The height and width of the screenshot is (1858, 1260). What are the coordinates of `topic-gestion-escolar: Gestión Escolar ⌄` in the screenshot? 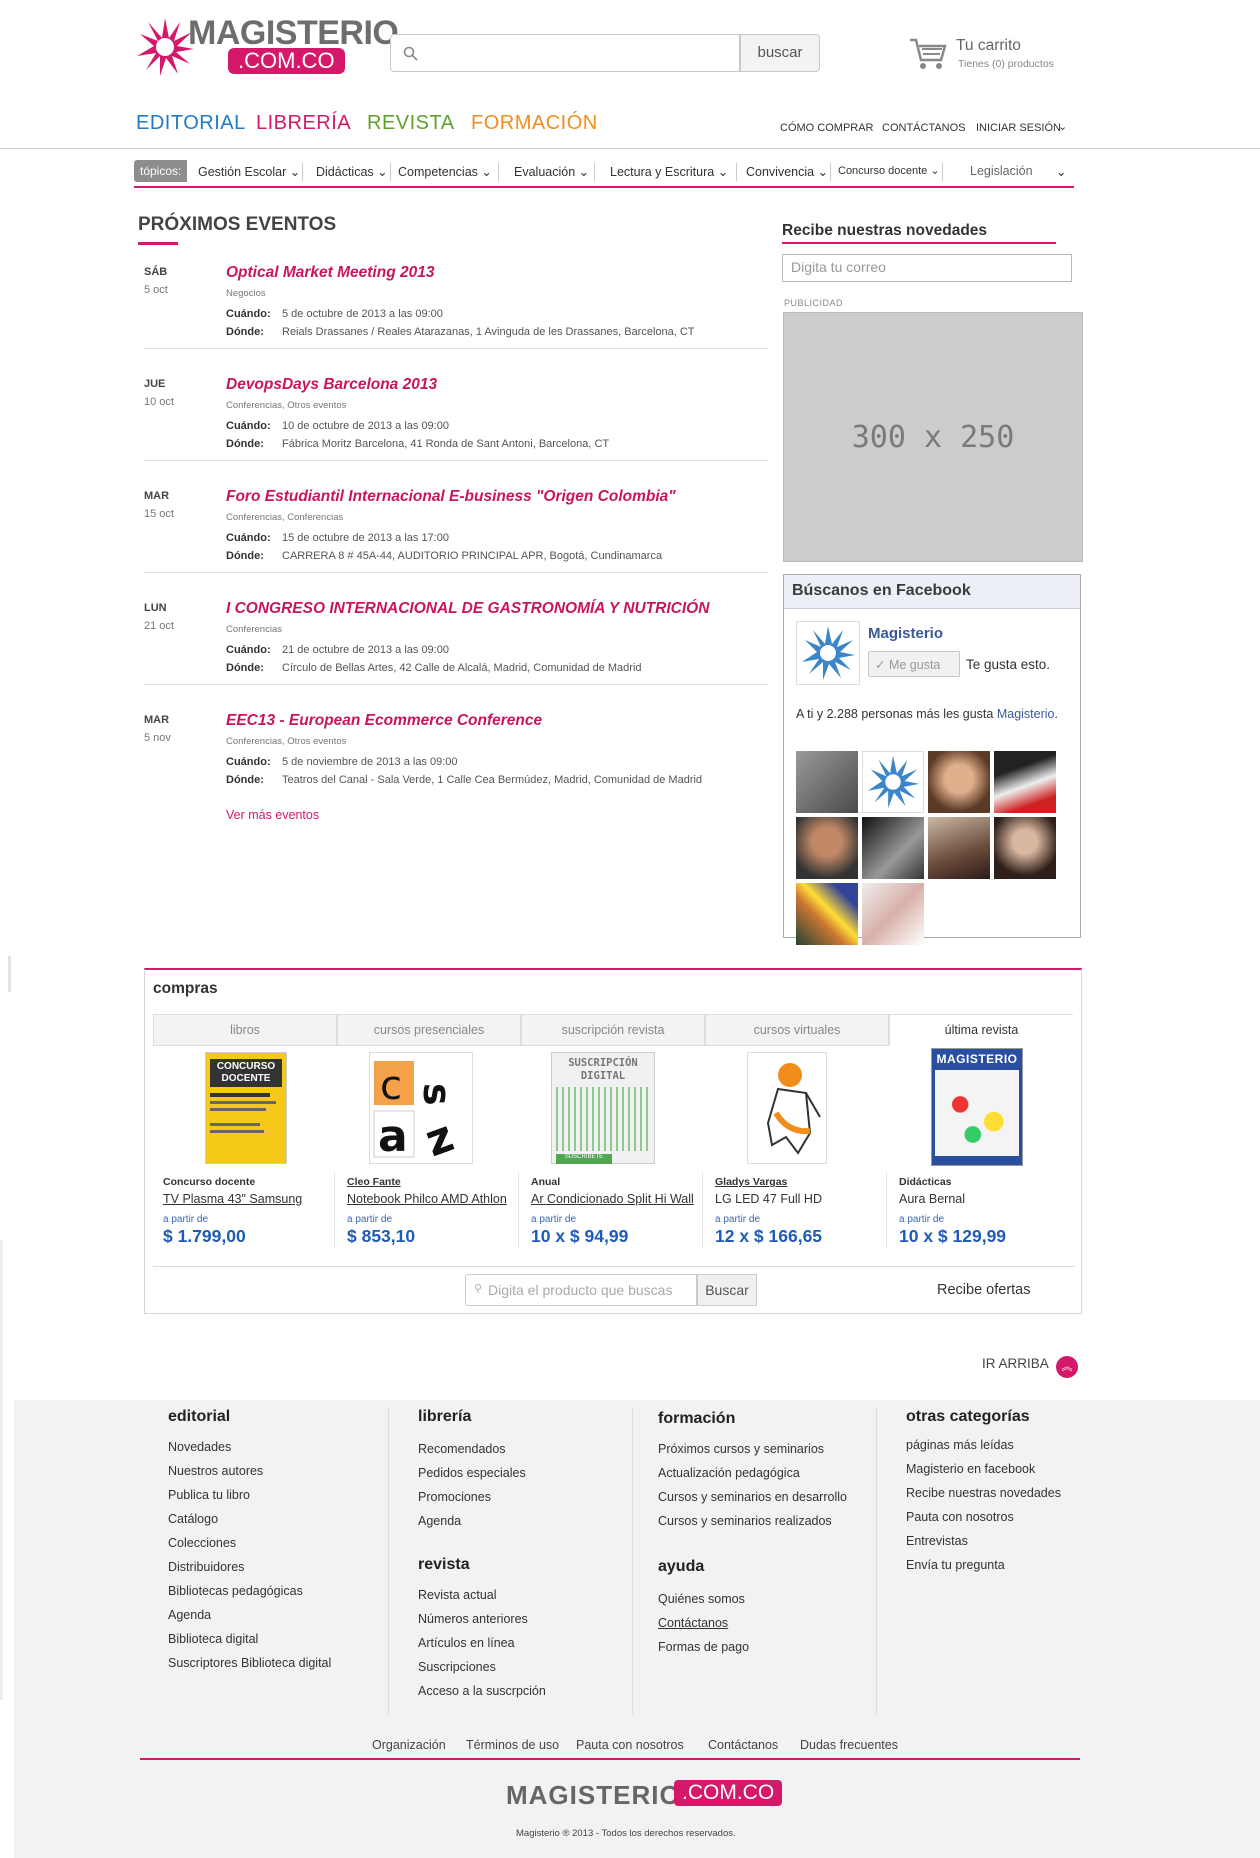 It's located at (249, 171).